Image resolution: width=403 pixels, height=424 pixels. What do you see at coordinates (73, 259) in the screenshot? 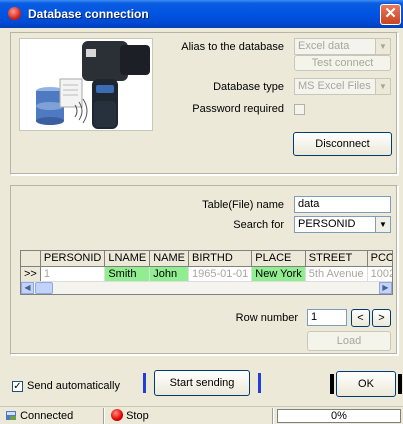
I see `column-header: PERSONID` at bounding box center [73, 259].